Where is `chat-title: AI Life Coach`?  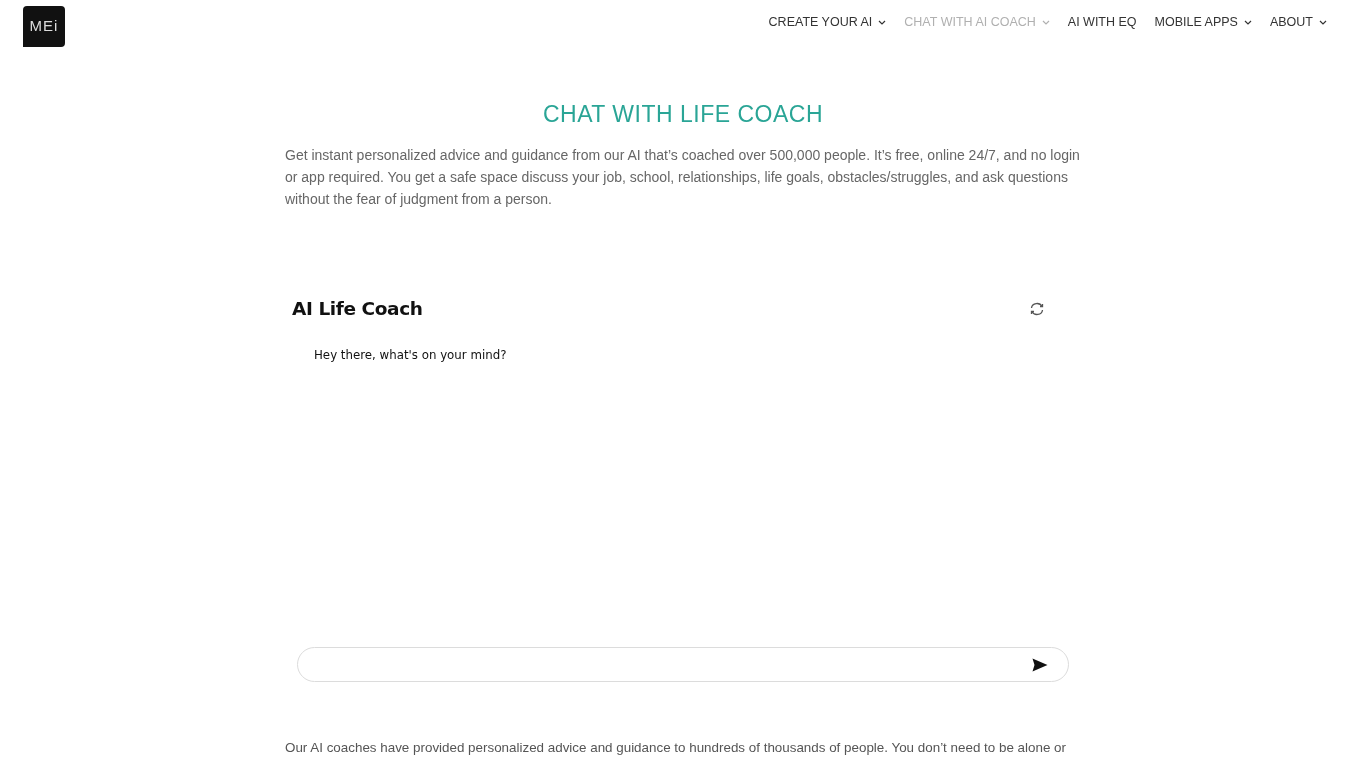 chat-title: AI Life Coach is located at coordinates (357, 309).